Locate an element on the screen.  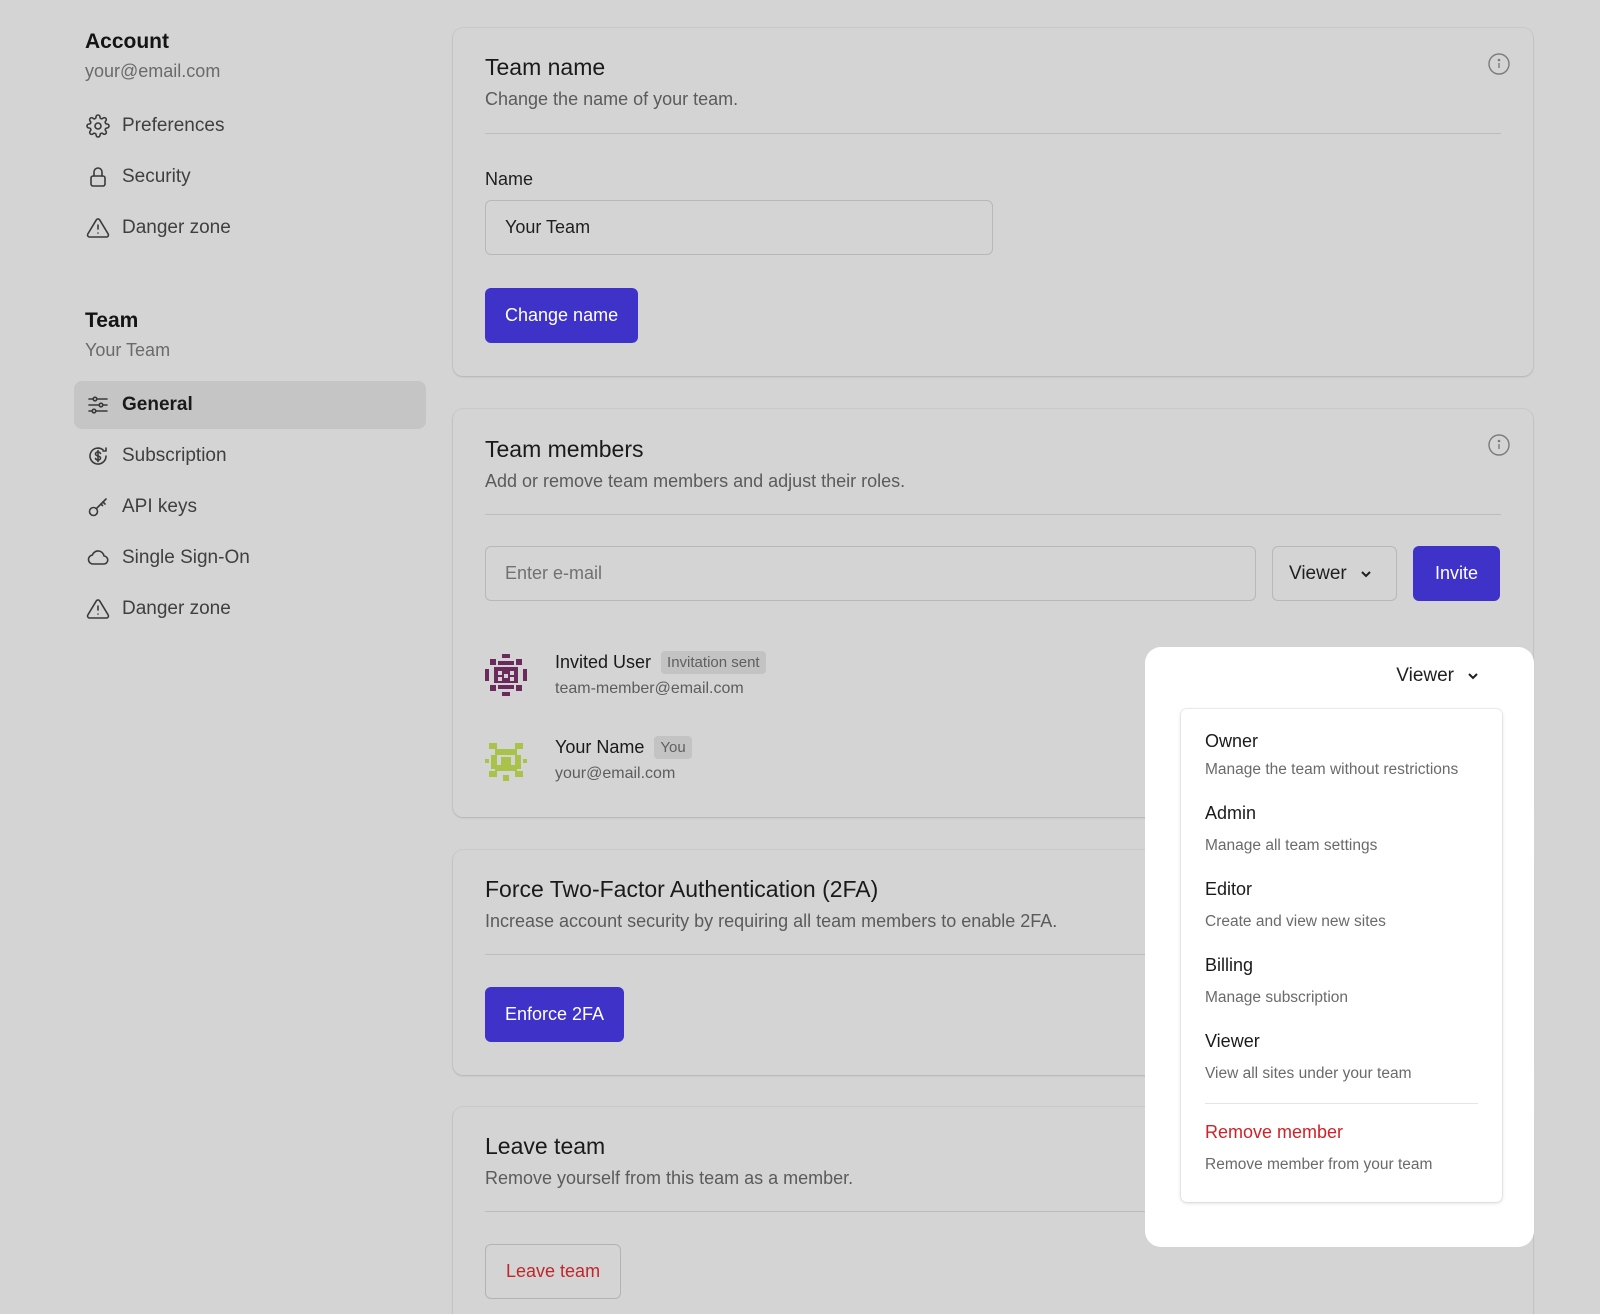
sidebar-item-single-sign-on: Single Sign-On is located at coordinates (250, 558).